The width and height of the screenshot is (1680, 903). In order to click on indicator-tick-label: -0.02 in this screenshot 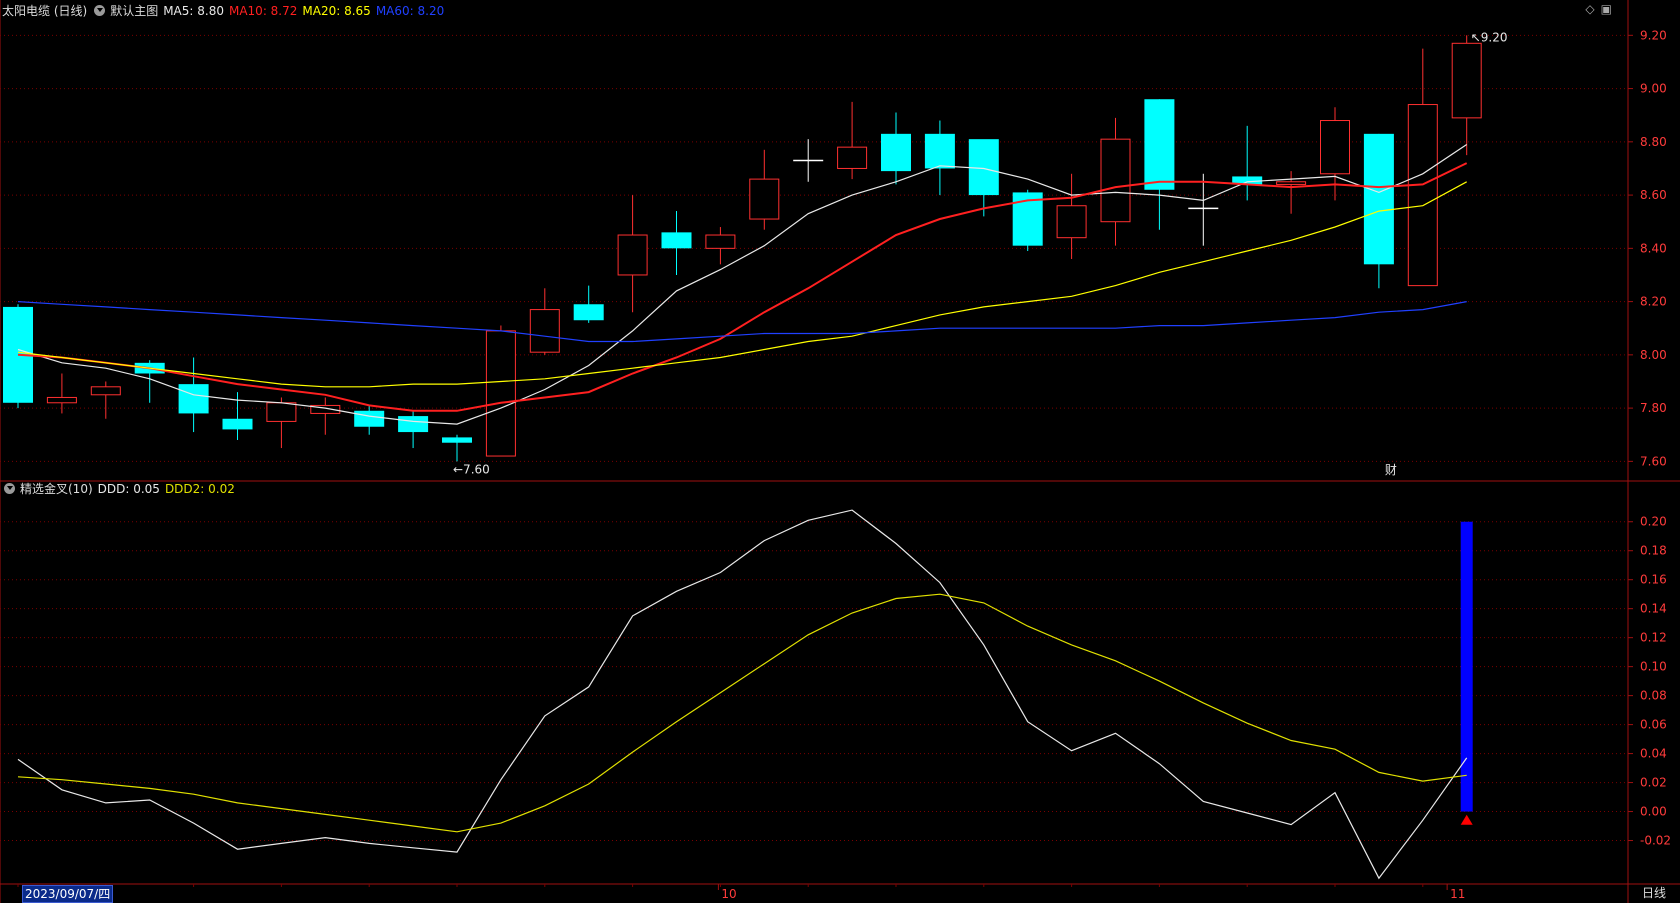, I will do `click(1655, 841)`.